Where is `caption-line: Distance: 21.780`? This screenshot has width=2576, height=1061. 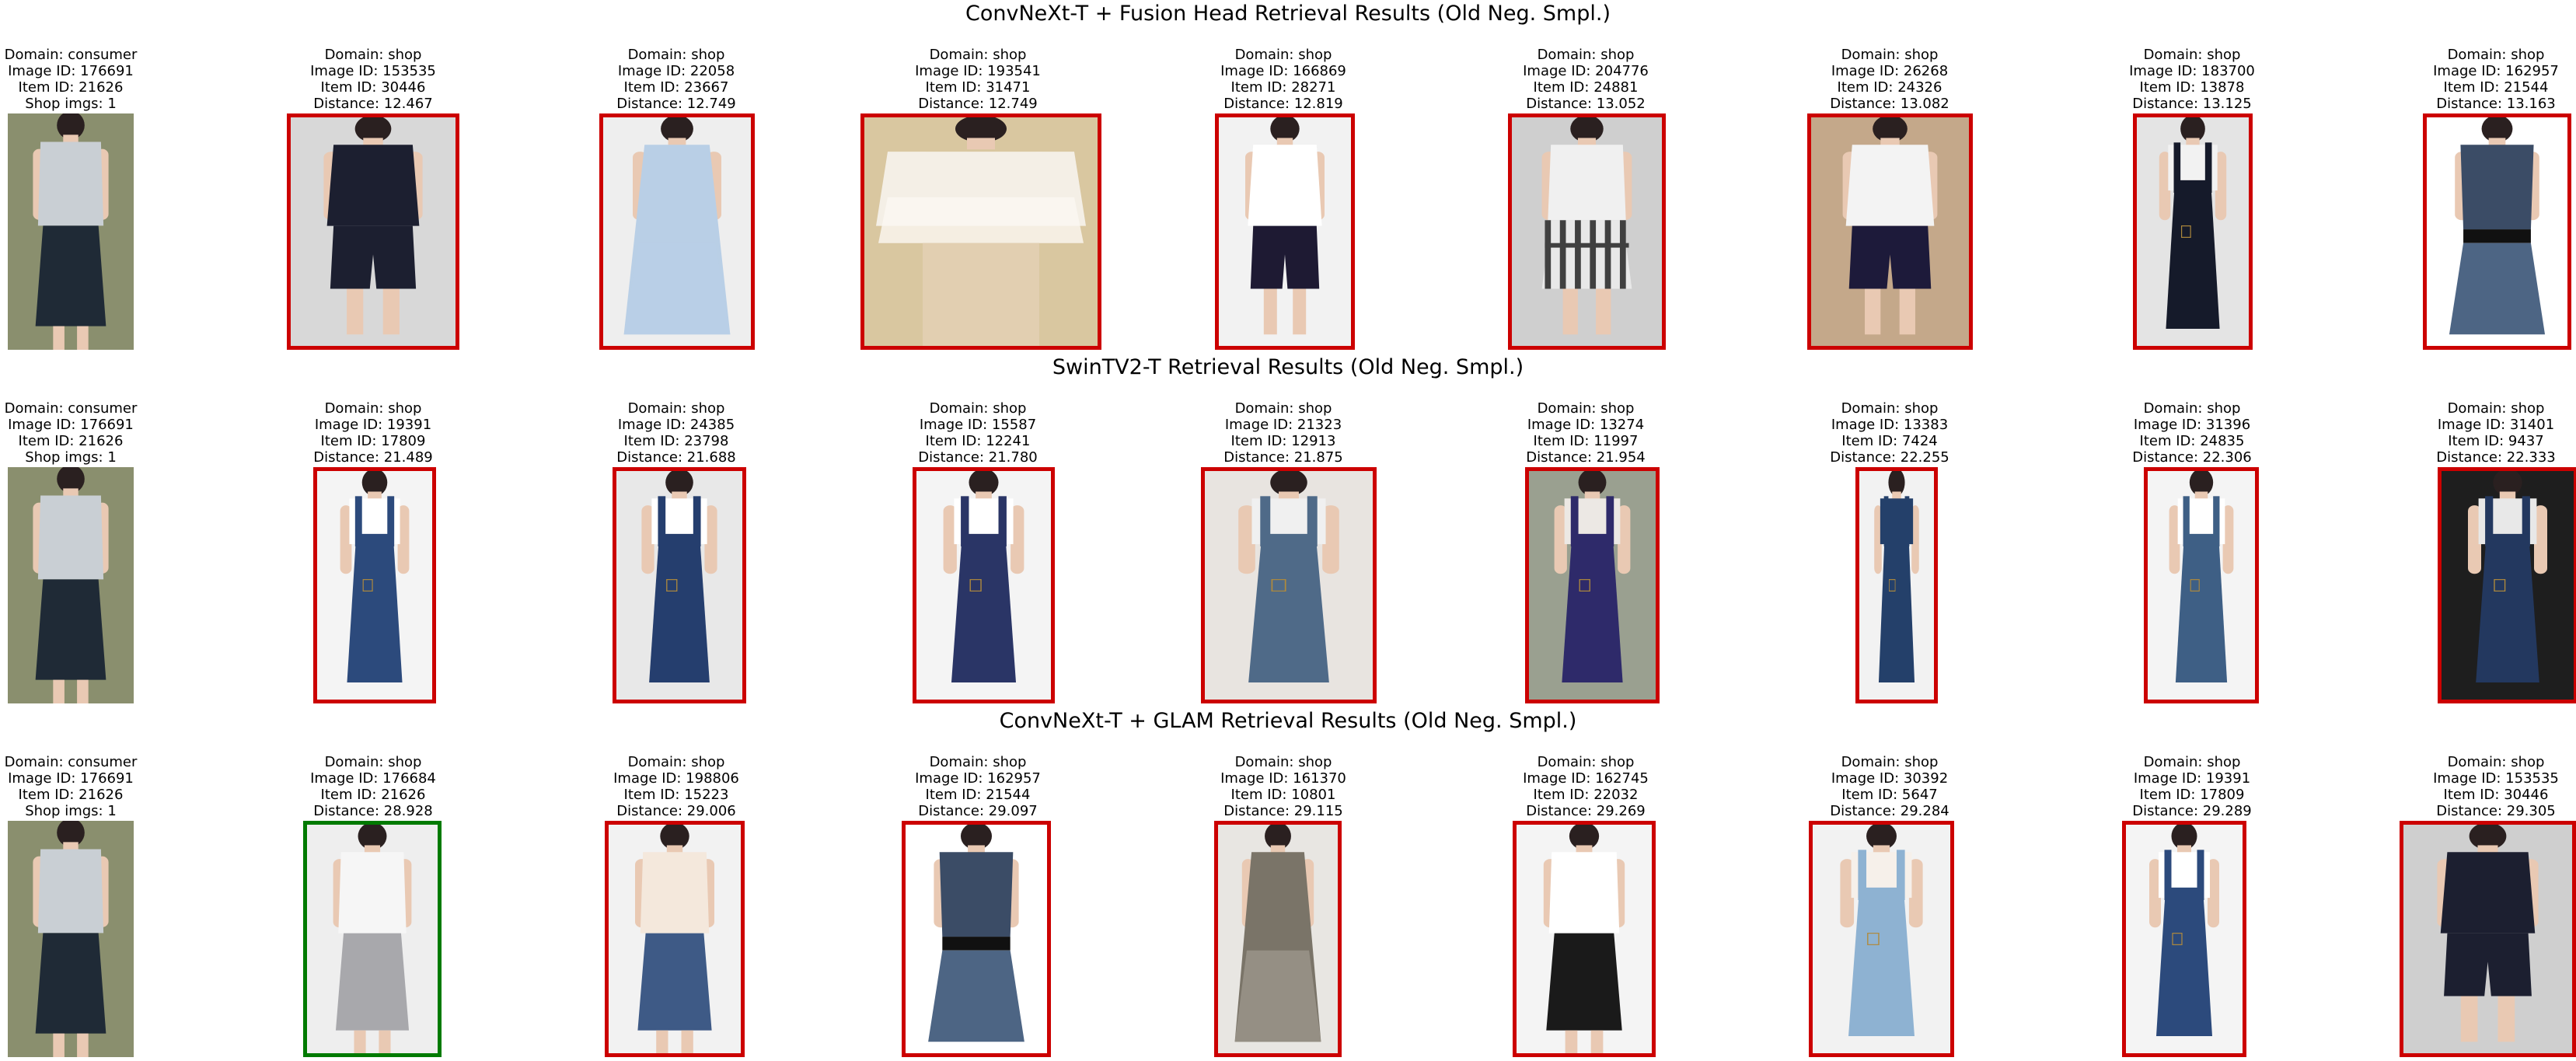
caption-line: Distance: 21.780 is located at coordinates (978, 457).